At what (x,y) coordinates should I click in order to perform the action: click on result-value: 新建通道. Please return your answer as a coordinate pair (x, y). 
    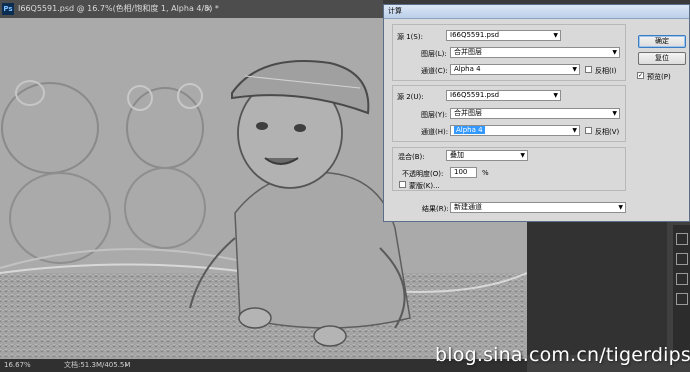
    Looking at the image, I should click on (468, 207).